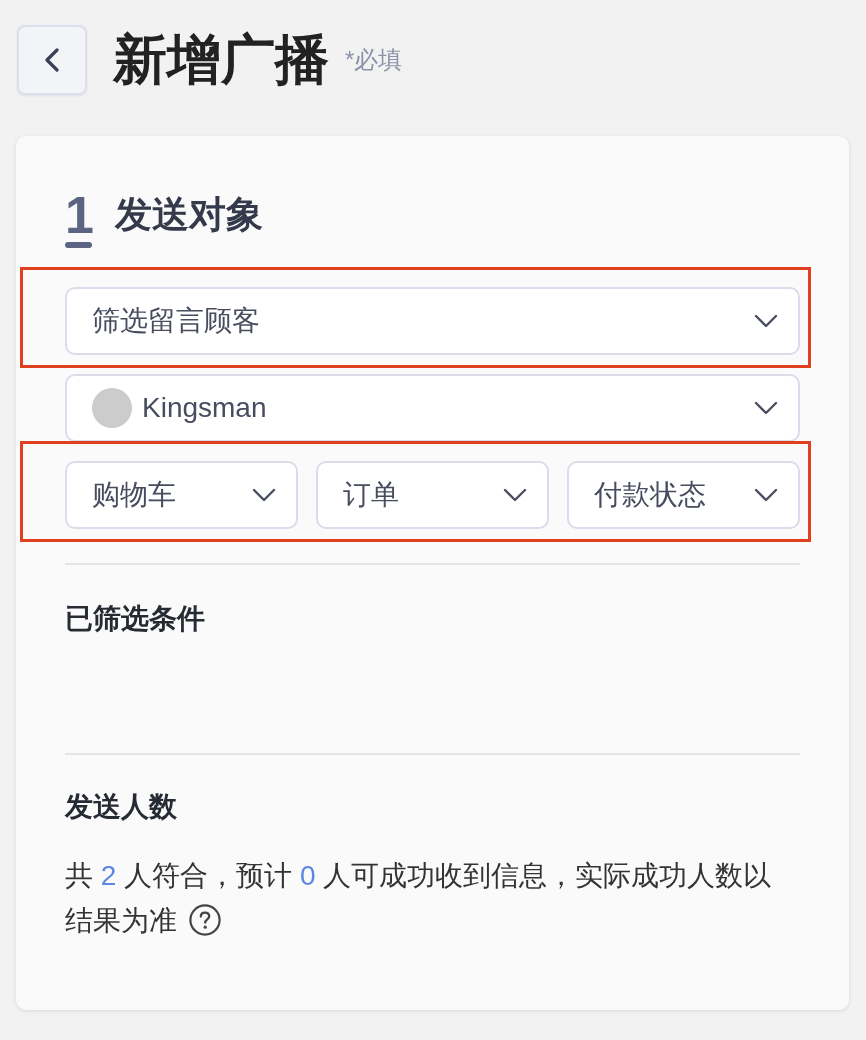 This screenshot has width=866, height=1040. What do you see at coordinates (432, 495) in the screenshot?
I see `filter-dropdown: 订单` at bounding box center [432, 495].